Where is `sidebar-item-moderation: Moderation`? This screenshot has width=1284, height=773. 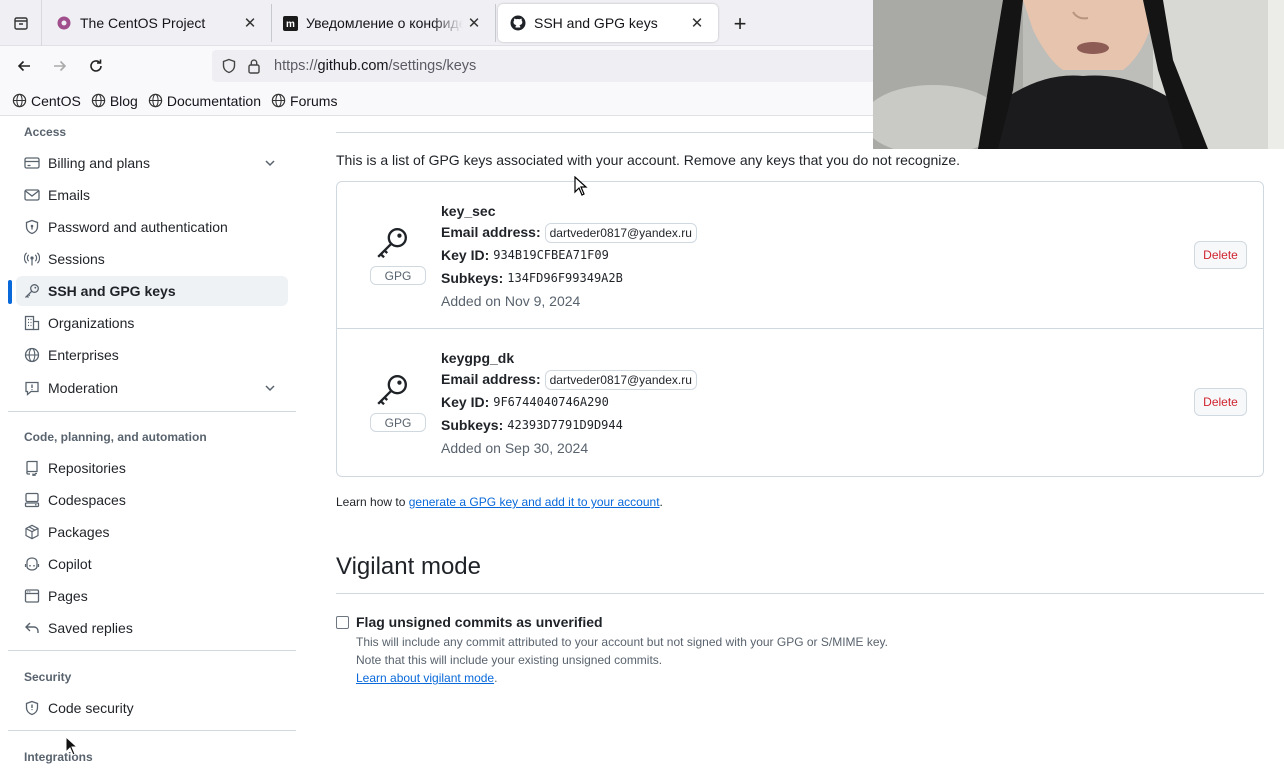
sidebar-item-moderation: Moderation is located at coordinates (152, 388).